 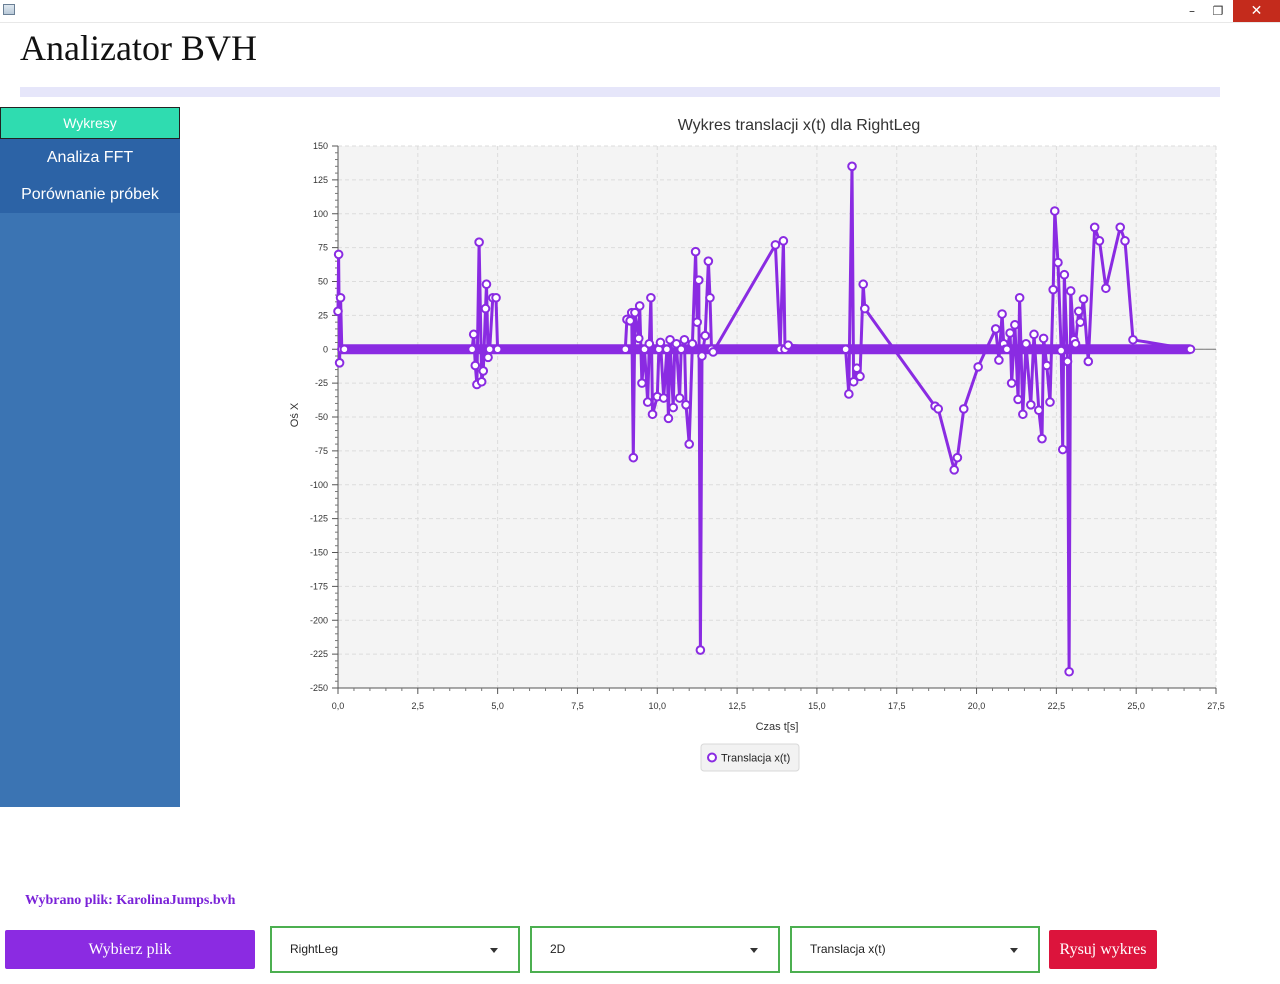 What do you see at coordinates (90, 157) in the screenshot?
I see `sidebar-item-analiza-fft: Analiza FFT` at bounding box center [90, 157].